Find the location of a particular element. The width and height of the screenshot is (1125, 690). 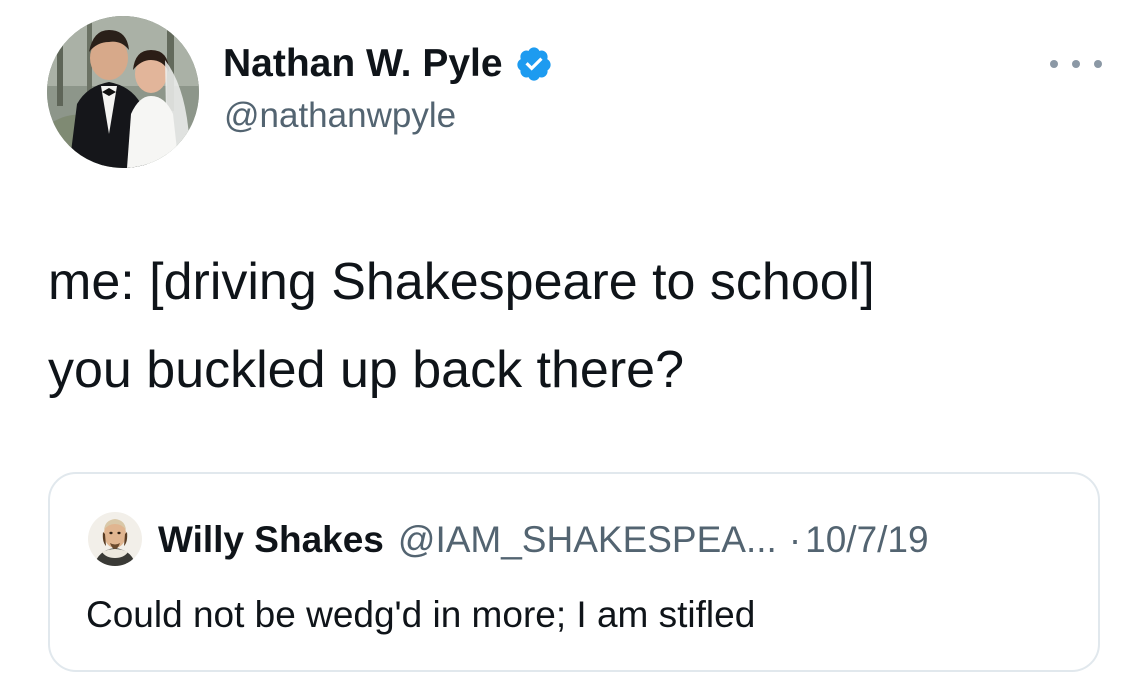

wedding-photo-avatar is located at coordinates (123, 92).